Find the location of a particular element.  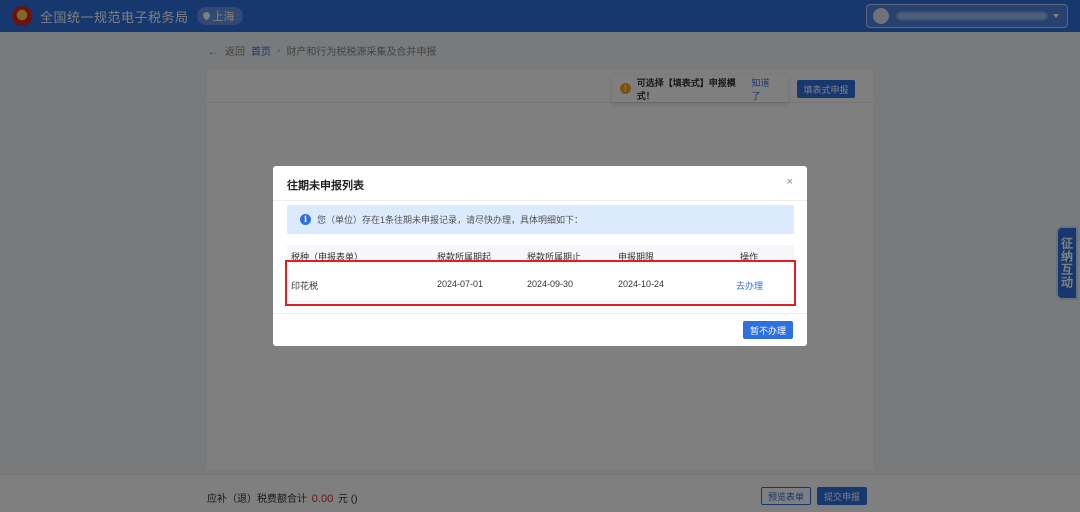

handle-now-link: 去办理 is located at coordinates (749, 285).